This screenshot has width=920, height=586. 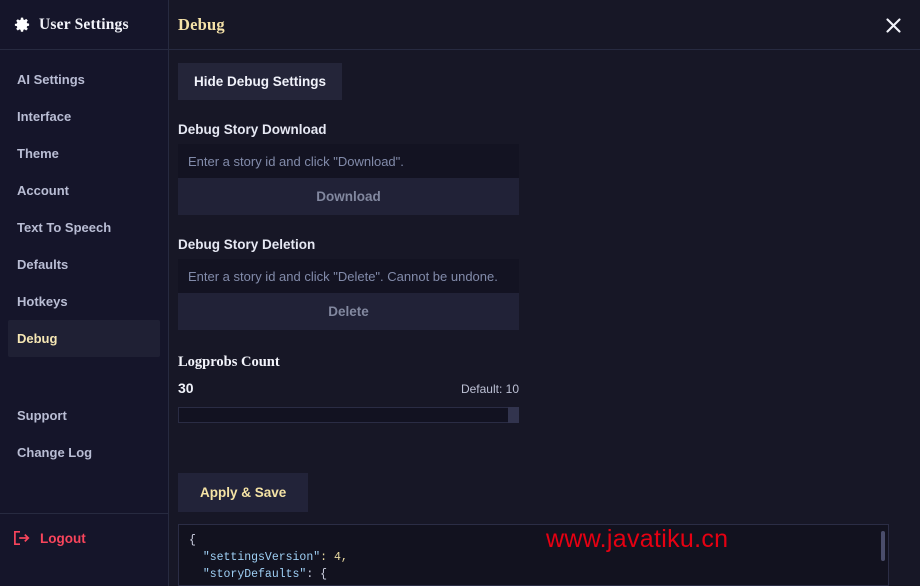 I want to click on sidebar-item-support: Support, so click(x=84, y=415).